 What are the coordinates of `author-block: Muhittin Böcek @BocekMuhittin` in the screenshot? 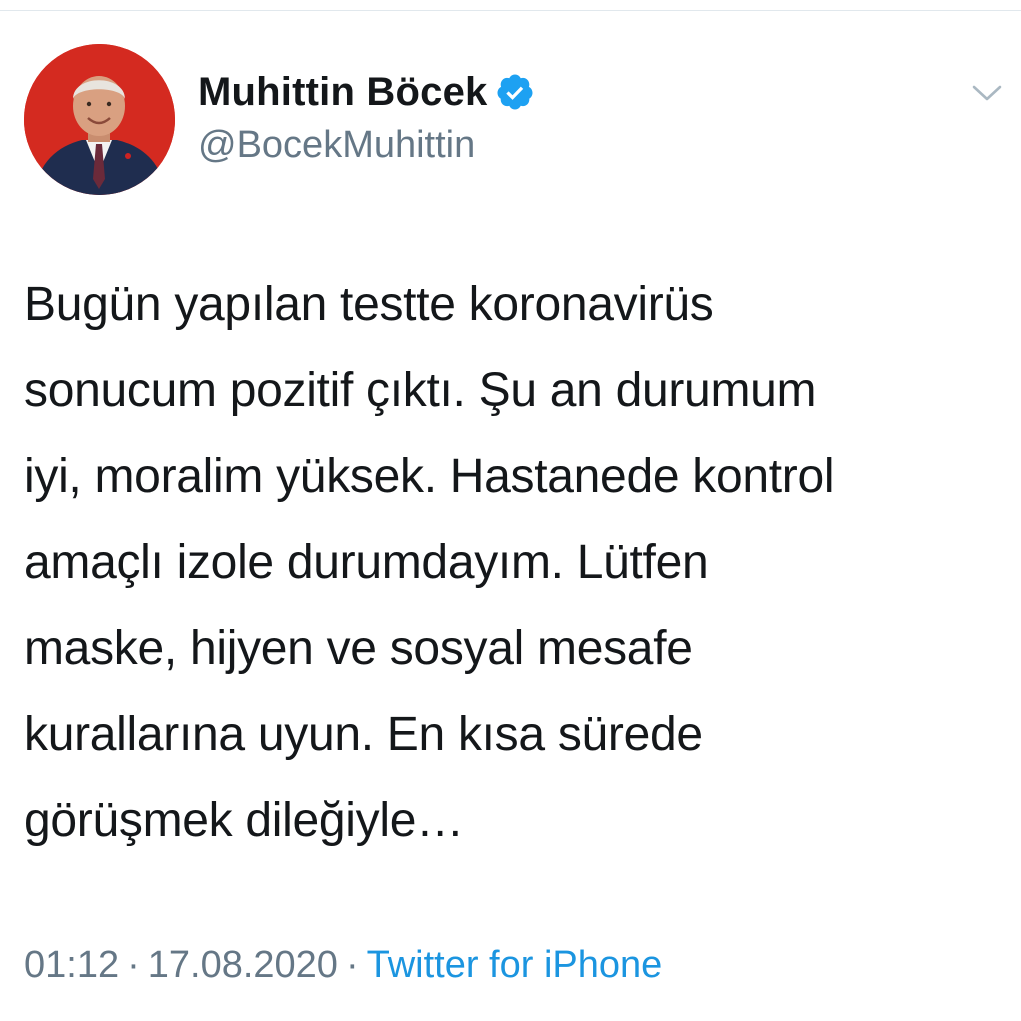 It's located at (366, 115).